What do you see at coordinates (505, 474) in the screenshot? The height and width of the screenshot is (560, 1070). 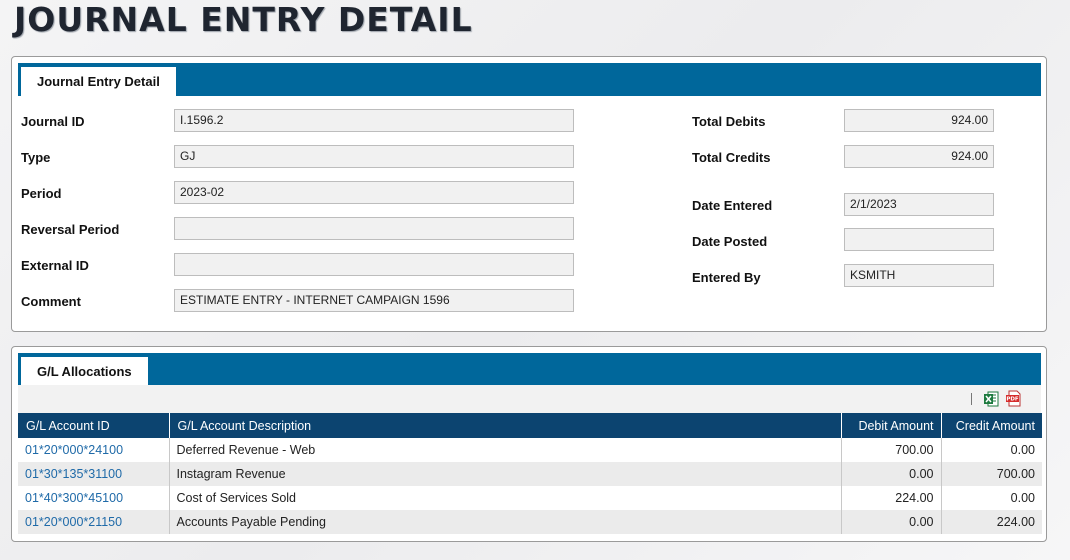 I see `account-description: Instagram Revenue` at bounding box center [505, 474].